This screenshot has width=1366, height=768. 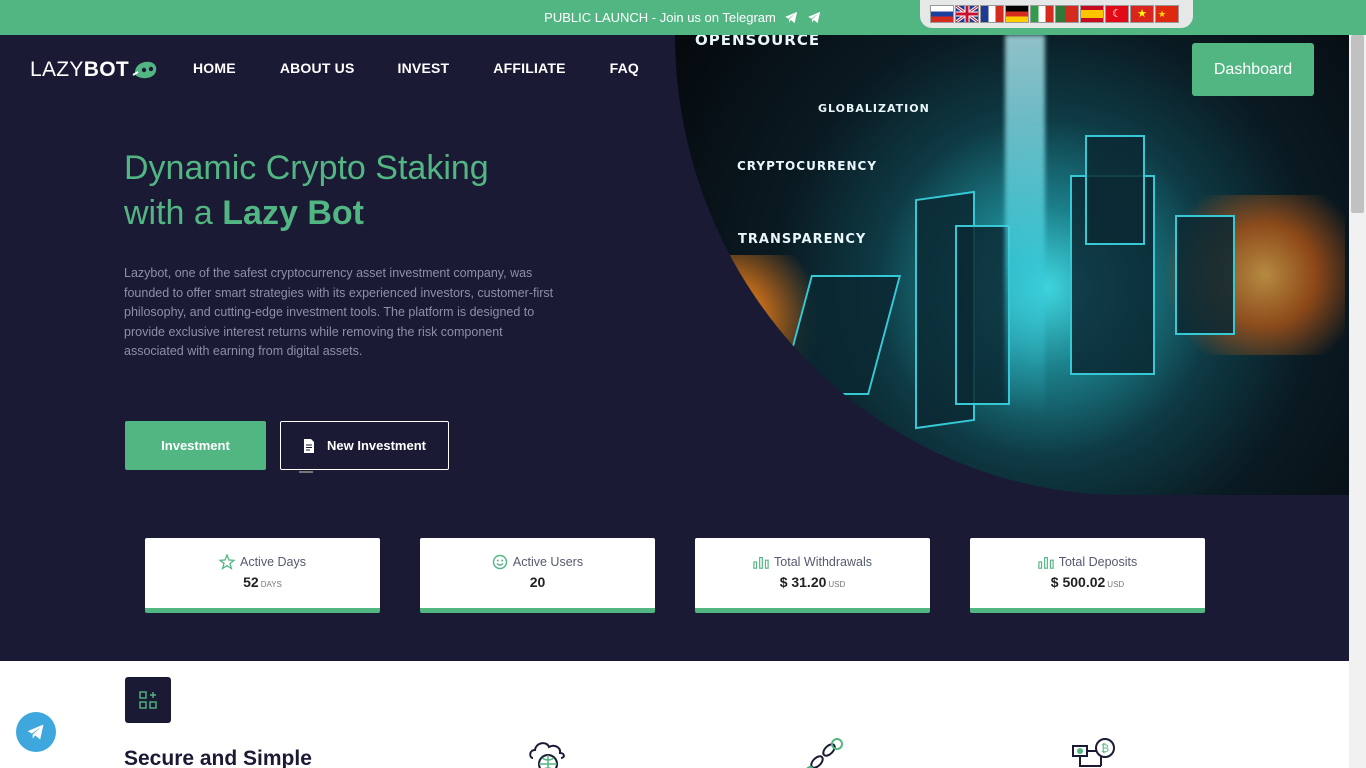 I want to click on stat-value: $ 31.20 USD, so click(x=812, y=582).